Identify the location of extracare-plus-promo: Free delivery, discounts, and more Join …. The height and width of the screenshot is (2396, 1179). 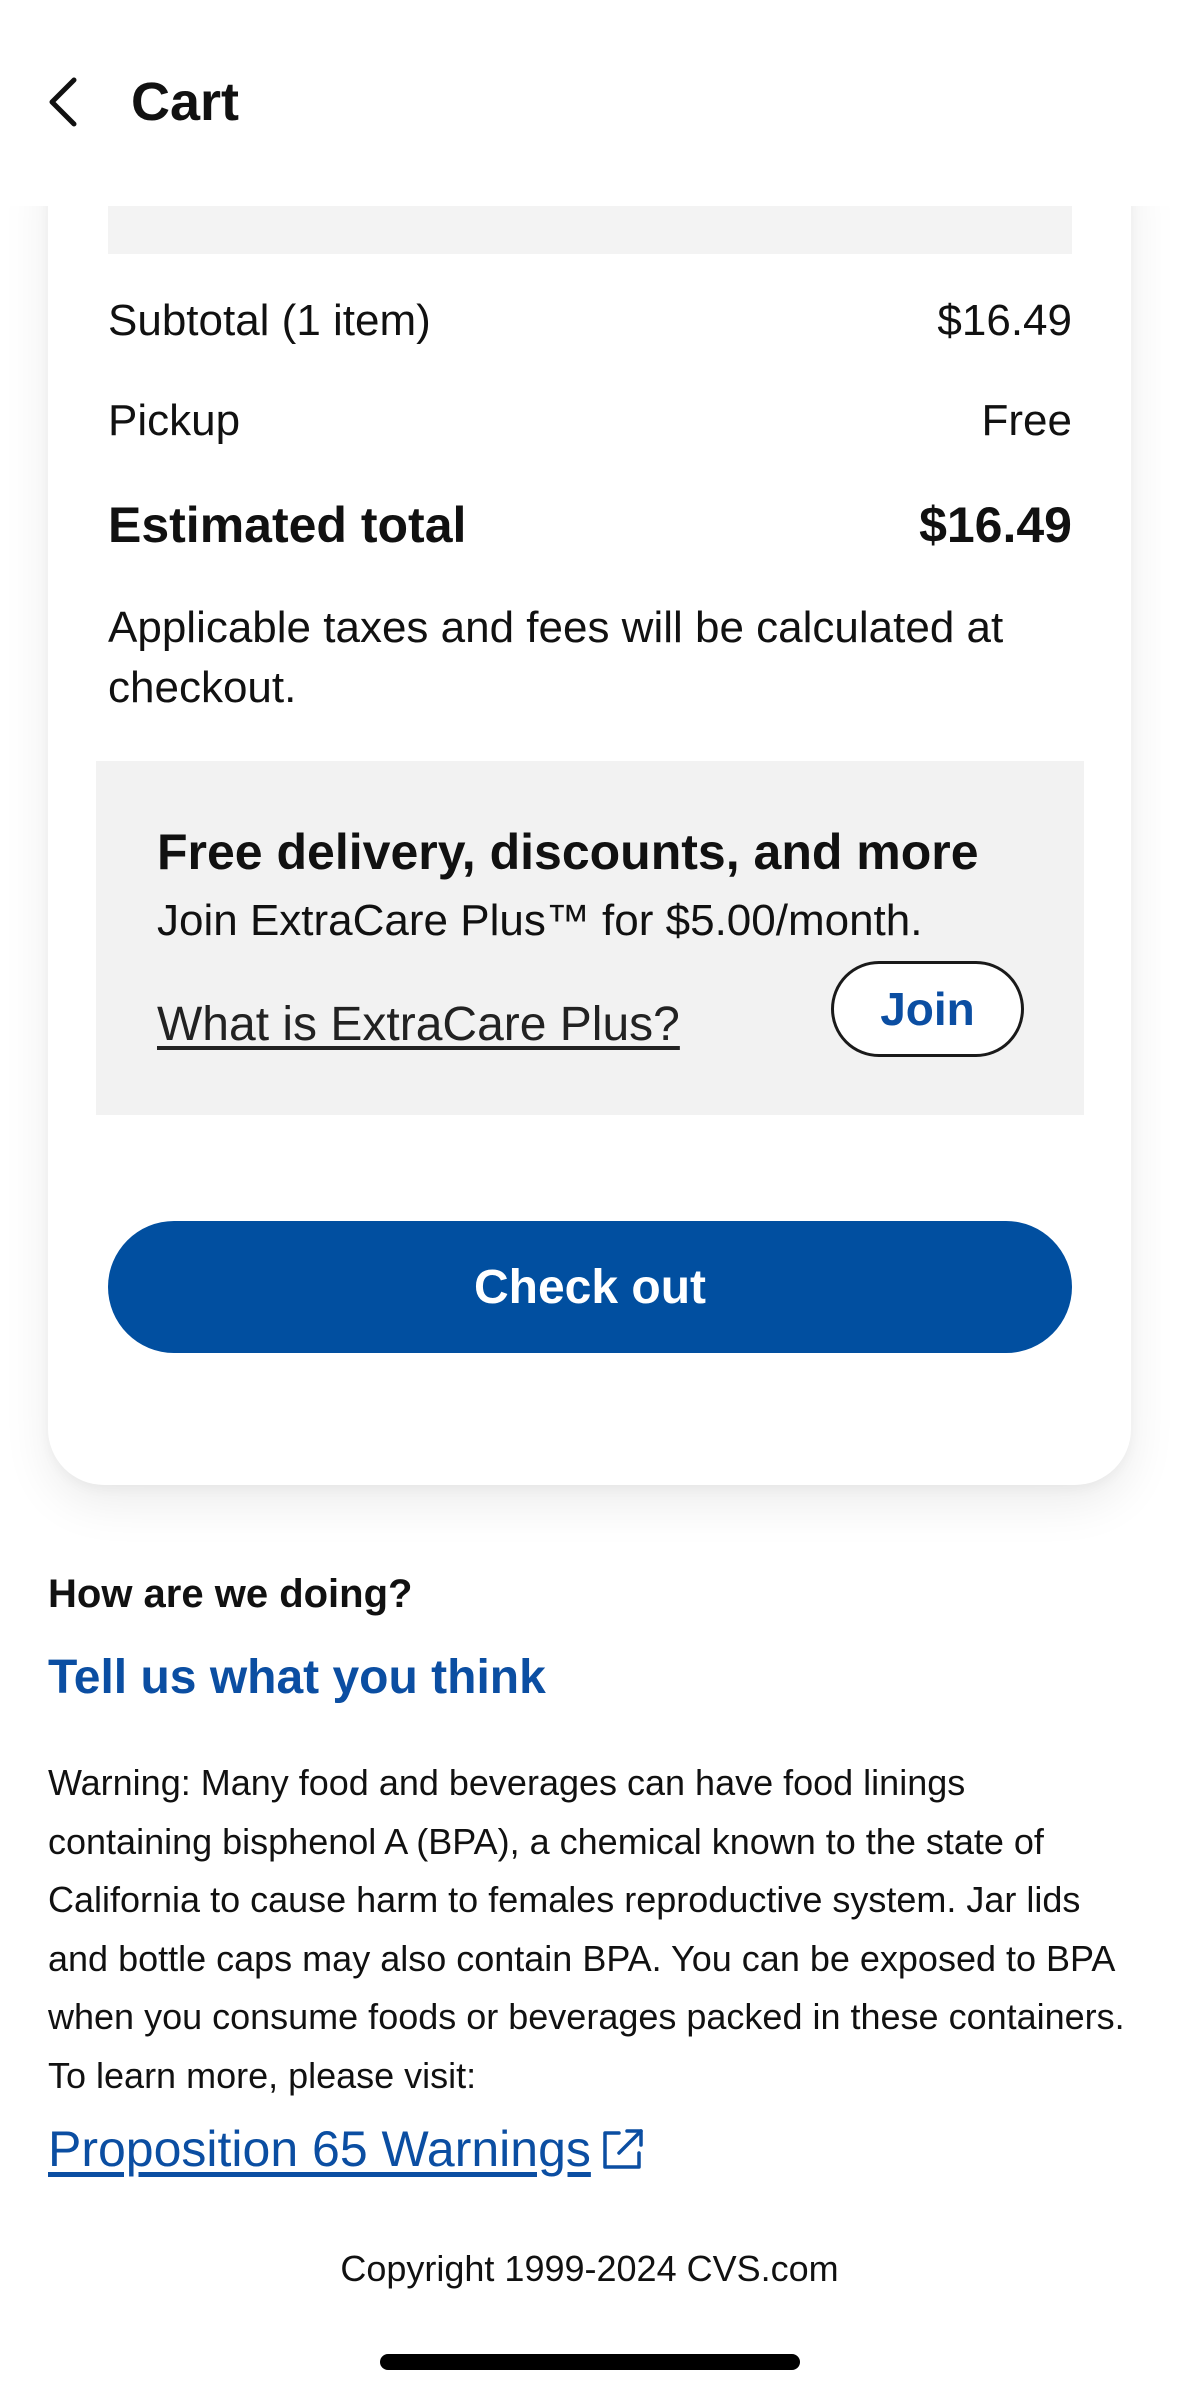
(590, 938).